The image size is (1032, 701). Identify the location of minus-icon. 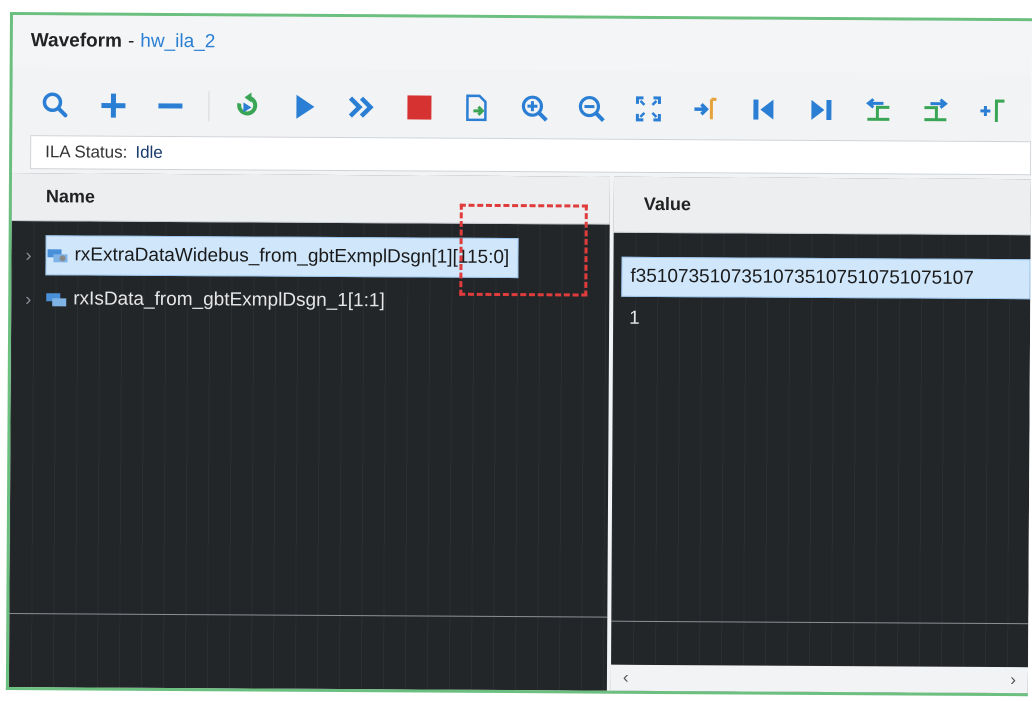
(170, 106).